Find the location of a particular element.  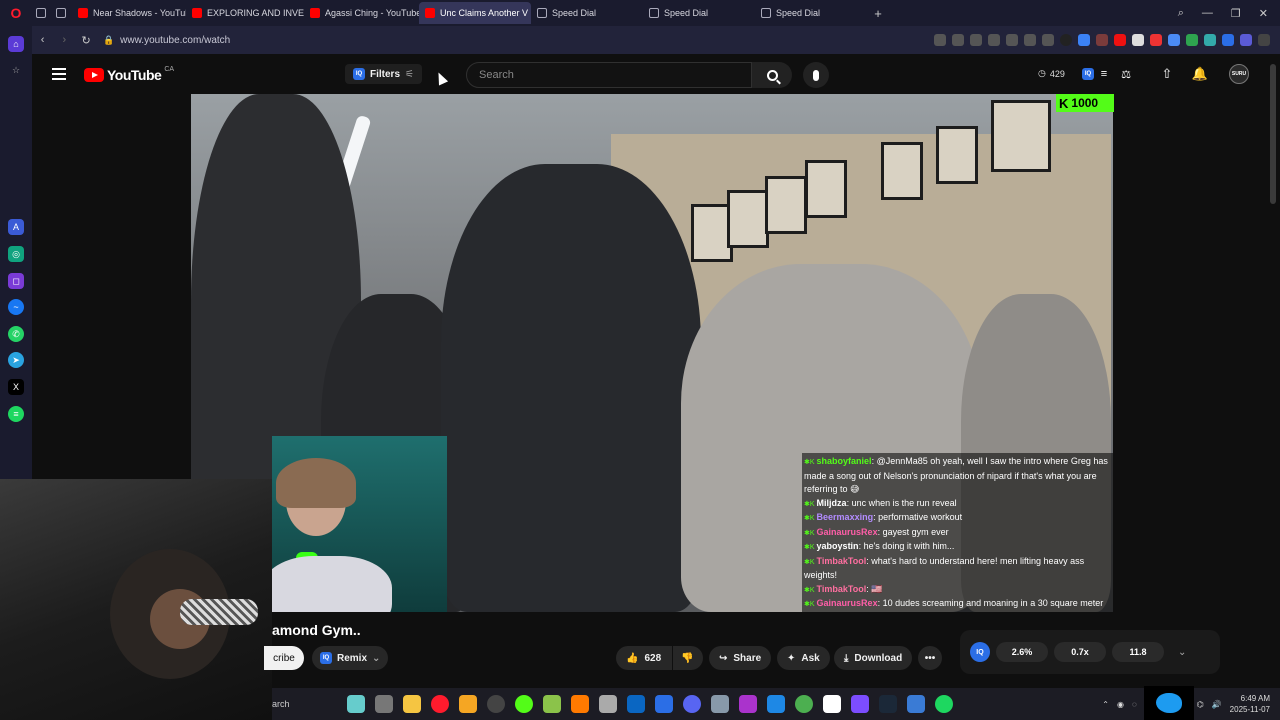

ask-button: ✦ Ask is located at coordinates (803, 658).